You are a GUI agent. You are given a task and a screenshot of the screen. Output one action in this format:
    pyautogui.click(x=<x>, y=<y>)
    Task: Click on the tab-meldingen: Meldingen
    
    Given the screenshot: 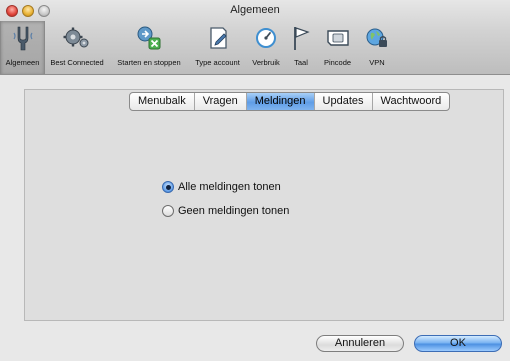 What is the action you would take?
    pyautogui.click(x=279, y=101)
    